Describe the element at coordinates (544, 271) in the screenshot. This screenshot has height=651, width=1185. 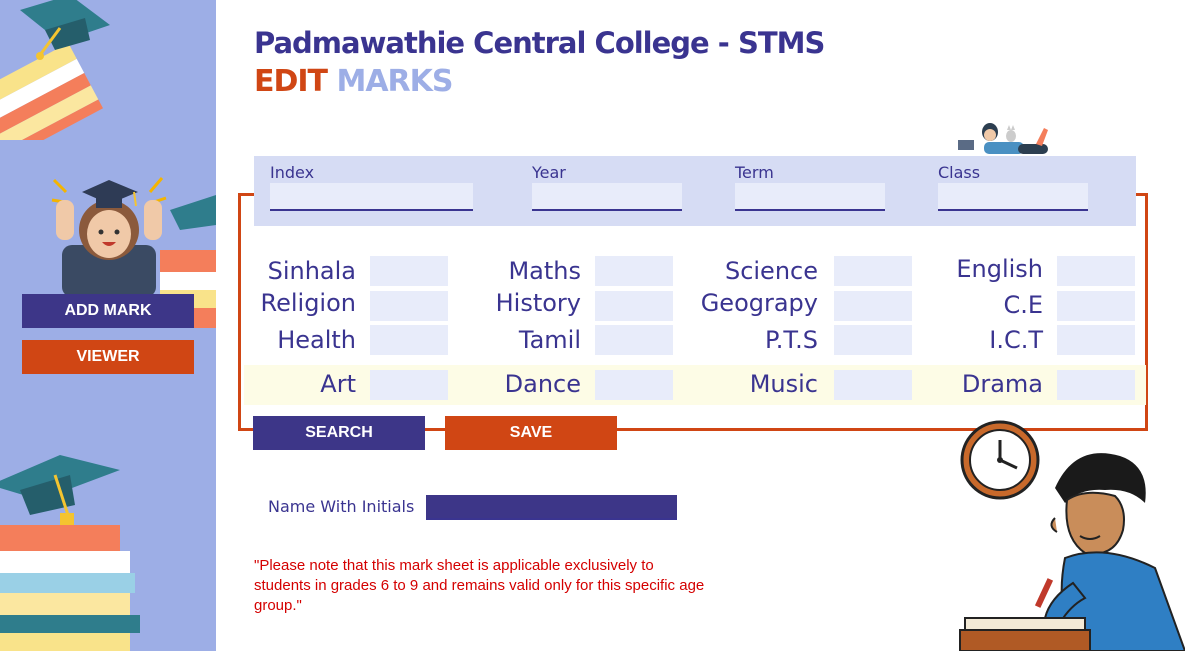
I see `maths-label: Maths` at that location.